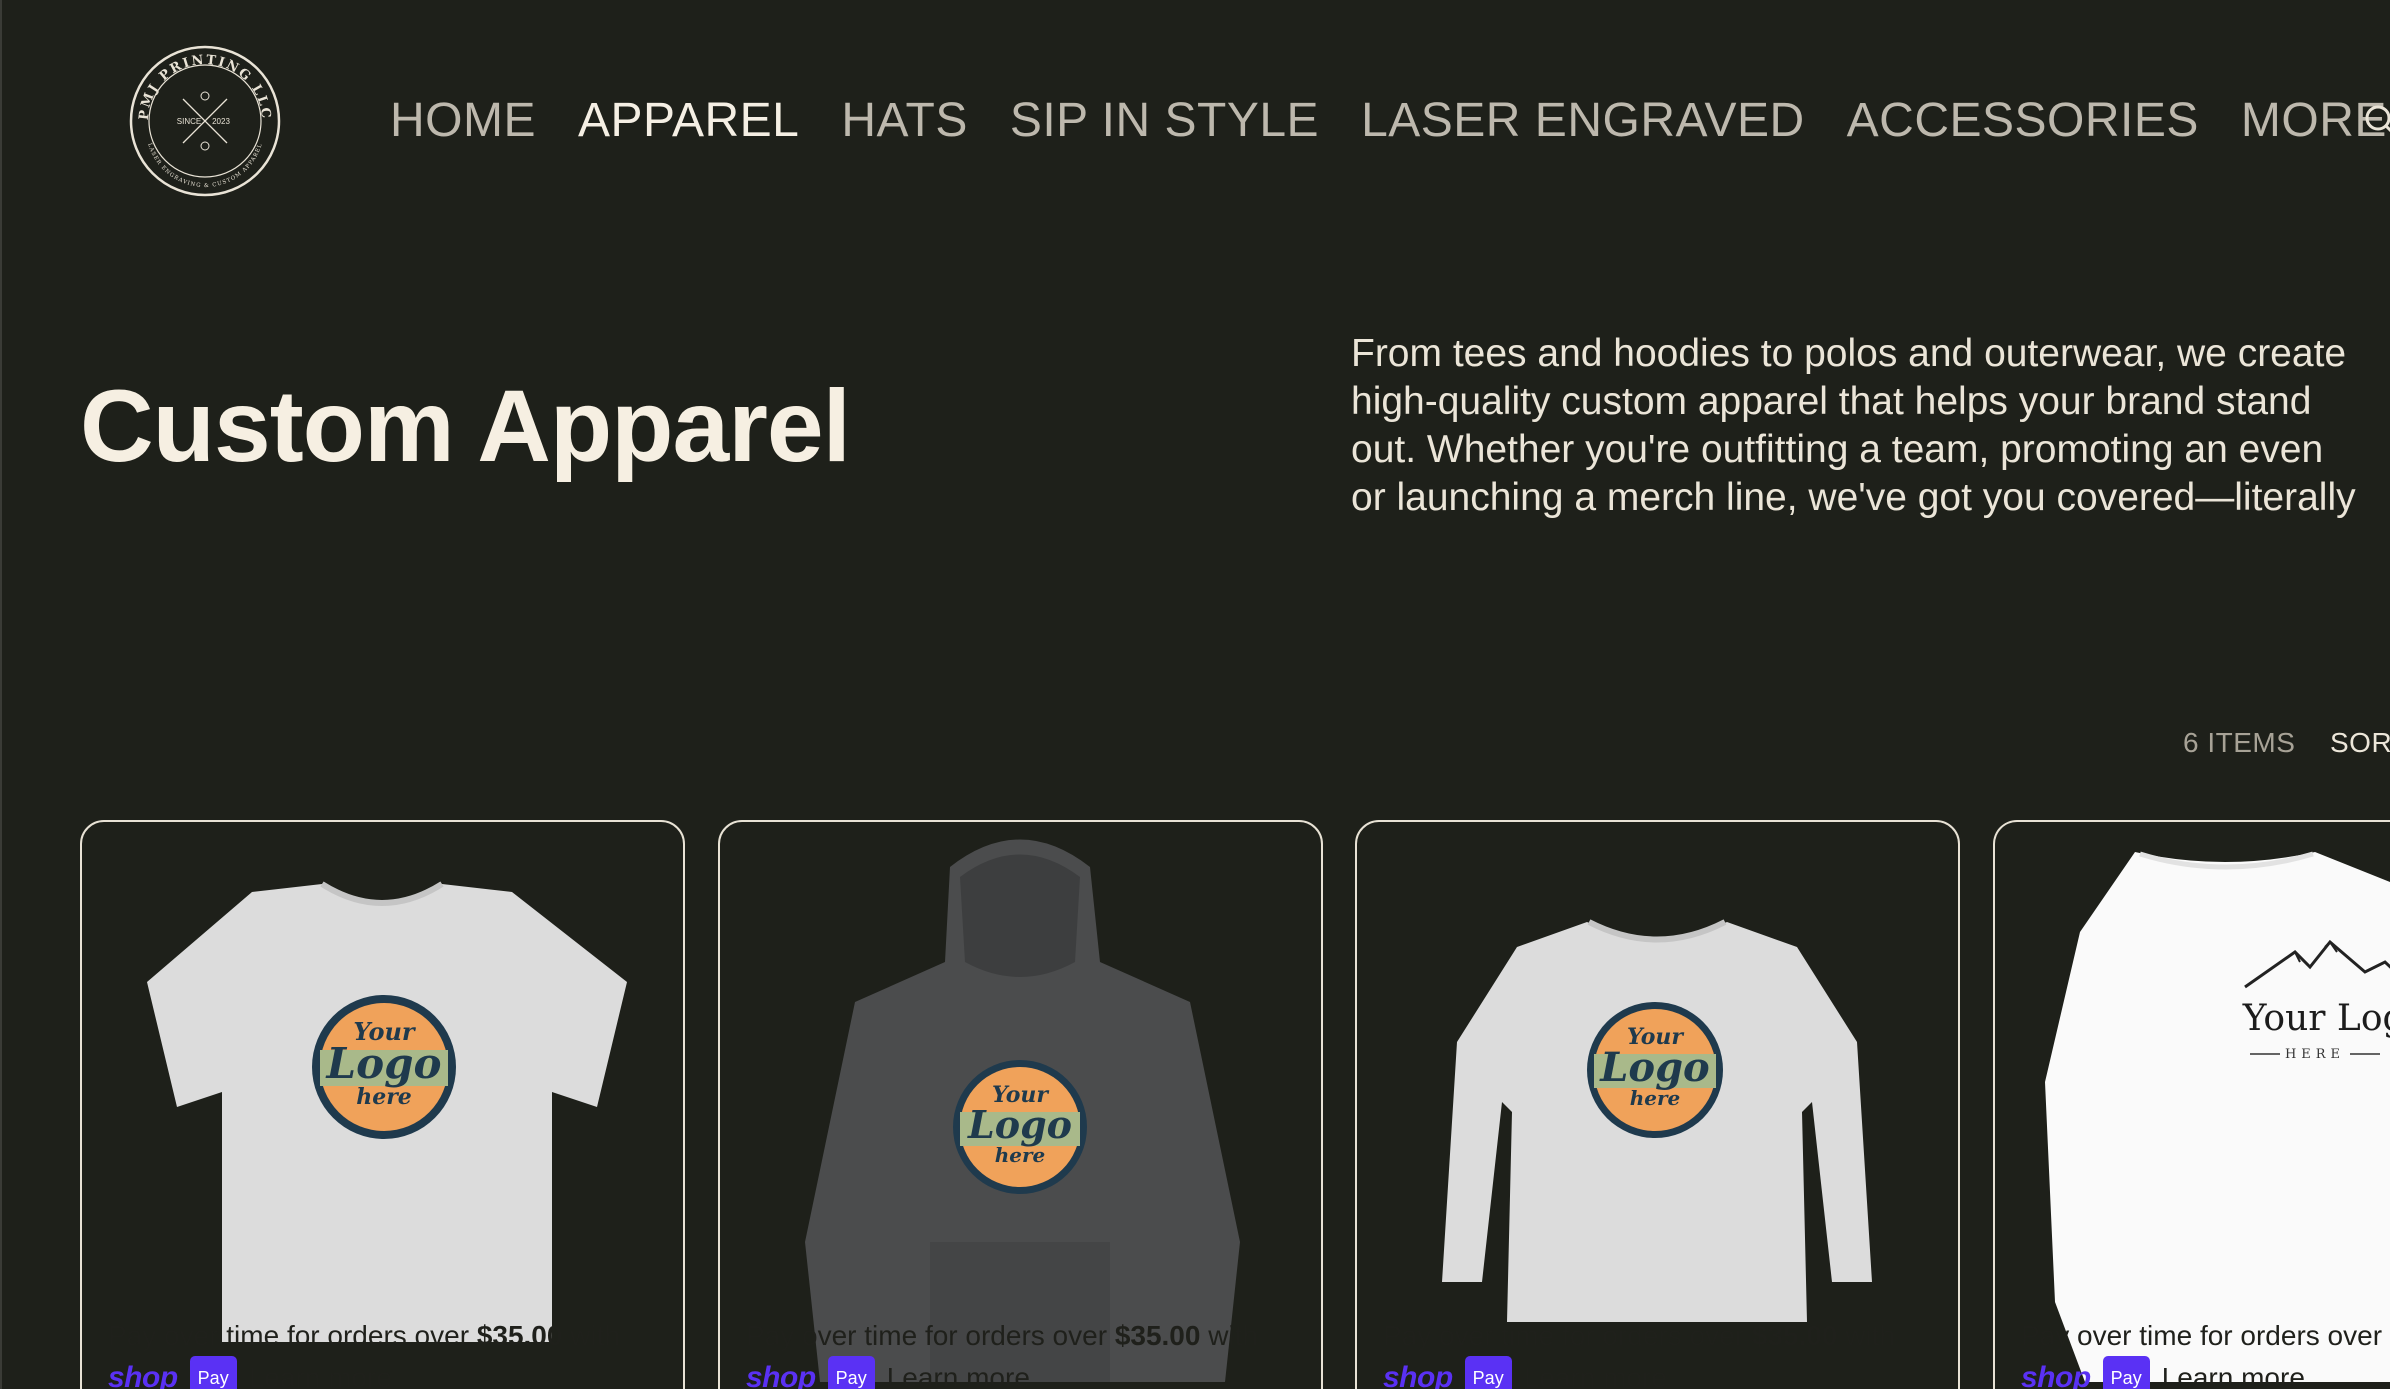  I want to click on tshirt-image: Your Logo here, so click(382, 1102).